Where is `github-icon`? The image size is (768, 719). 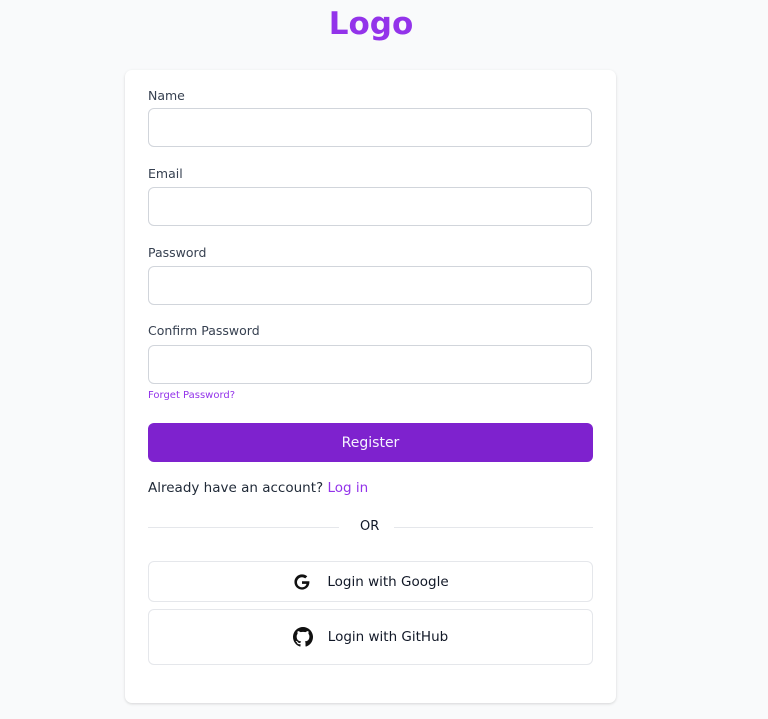
github-icon is located at coordinates (302, 637).